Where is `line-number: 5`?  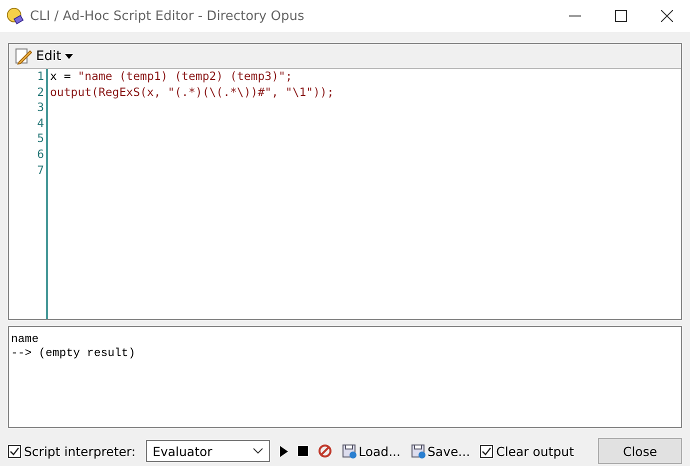
line-number: 5 is located at coordinates (40, 139).